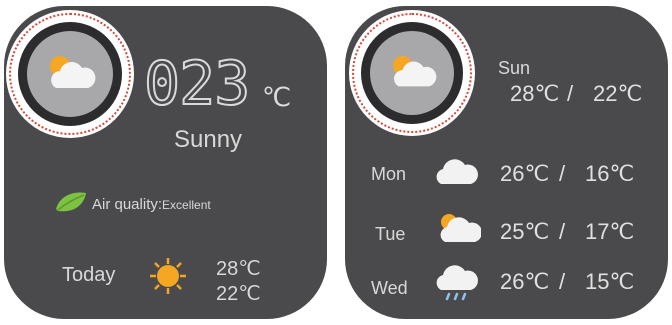 The image size is (672, 325). Describe the element at coordinates (457, 283) in the screenshot. I see `rain-cloud-icon` at that location.